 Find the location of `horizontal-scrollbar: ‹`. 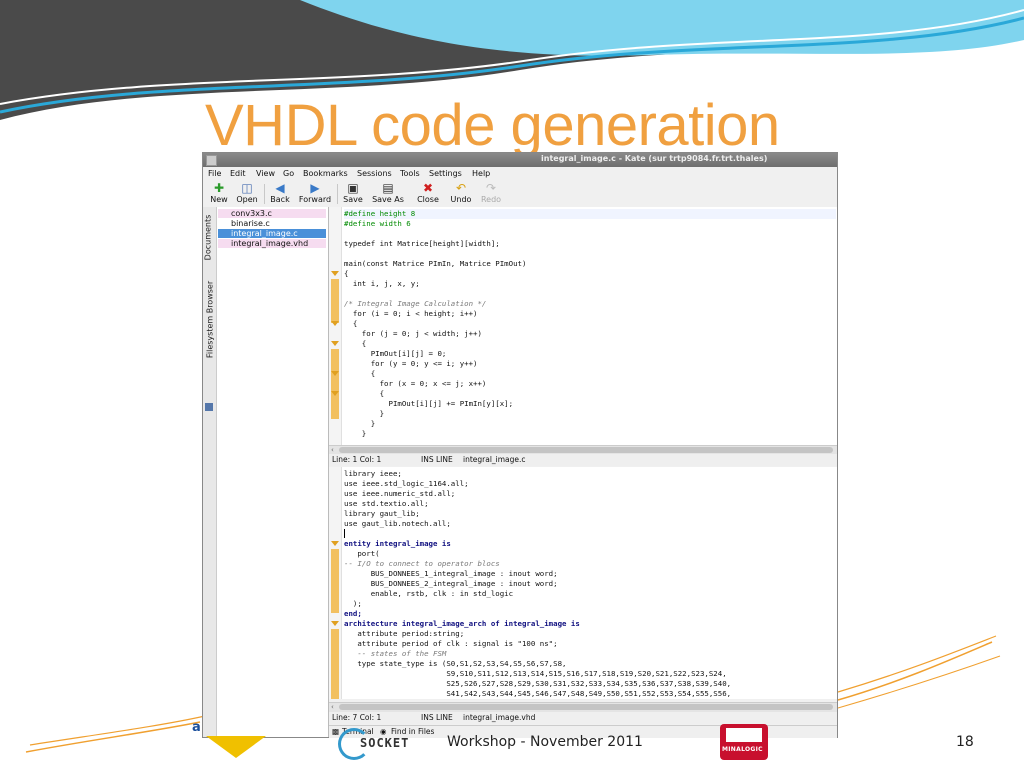

horizontal-scrollbar: ‹ is located at coordinates (583, 707).